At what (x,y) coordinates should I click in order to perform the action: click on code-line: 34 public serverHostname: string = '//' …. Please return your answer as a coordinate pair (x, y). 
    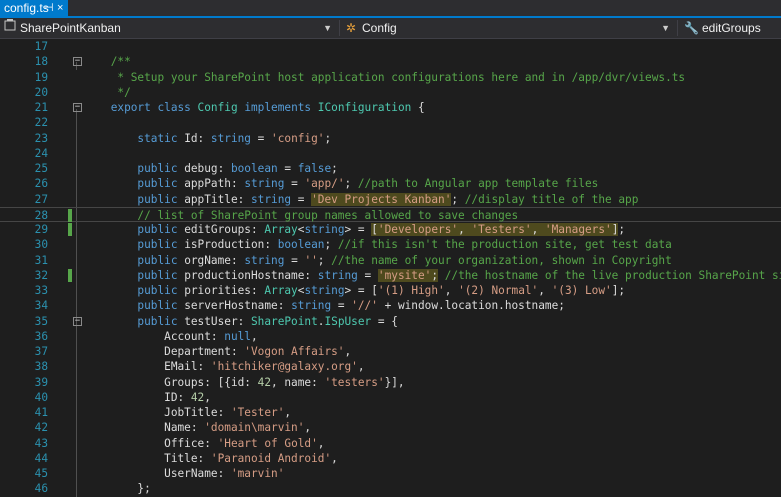
    Looking at the image, I should click on (390, 306).